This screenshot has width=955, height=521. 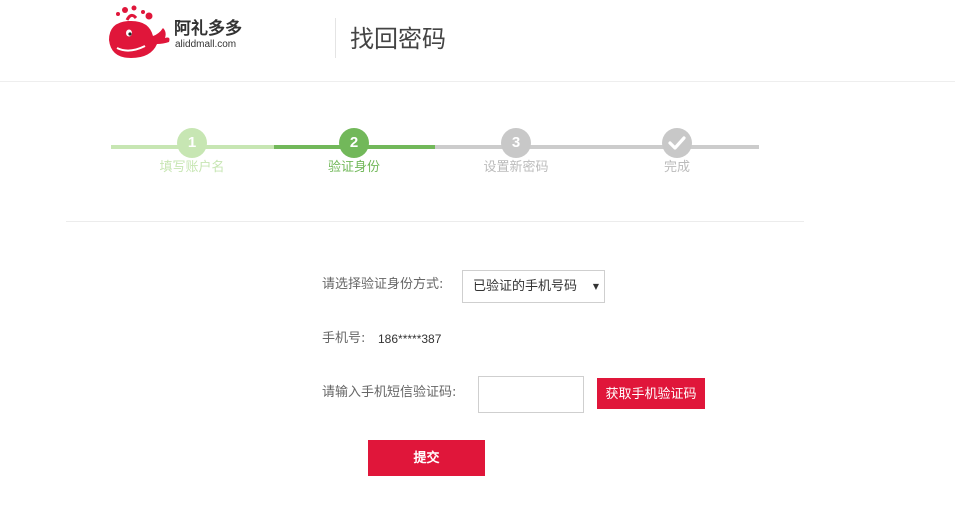 What do you see at coordinates (192, 167) in the screenshot?
I see `step-1-label: 填写账户名` at bounding box center [192, 167].